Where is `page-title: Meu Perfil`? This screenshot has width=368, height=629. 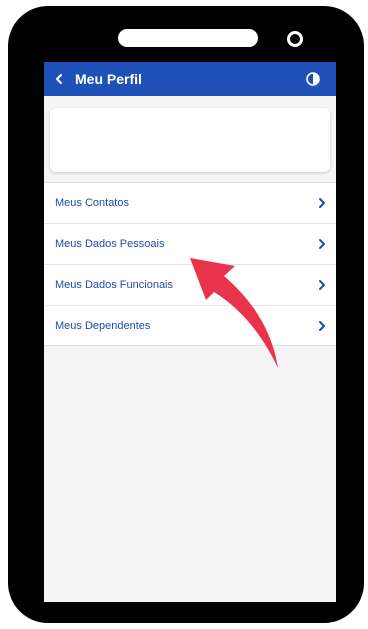
page-title: Meu Perfil is located at coordinates (108, 79).